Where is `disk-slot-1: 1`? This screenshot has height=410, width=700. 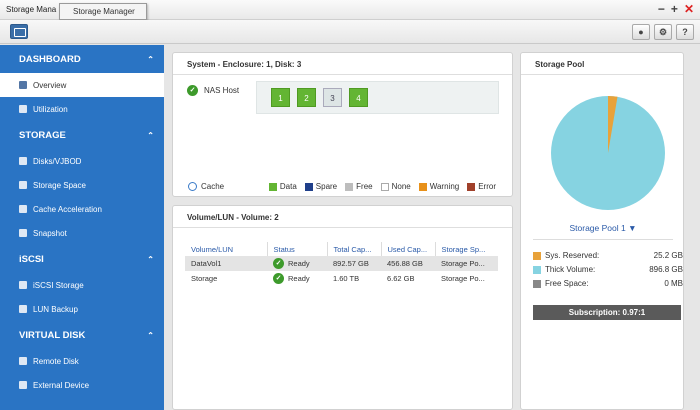 disk-slot-1: 1 is located at coordinates (280, 97).